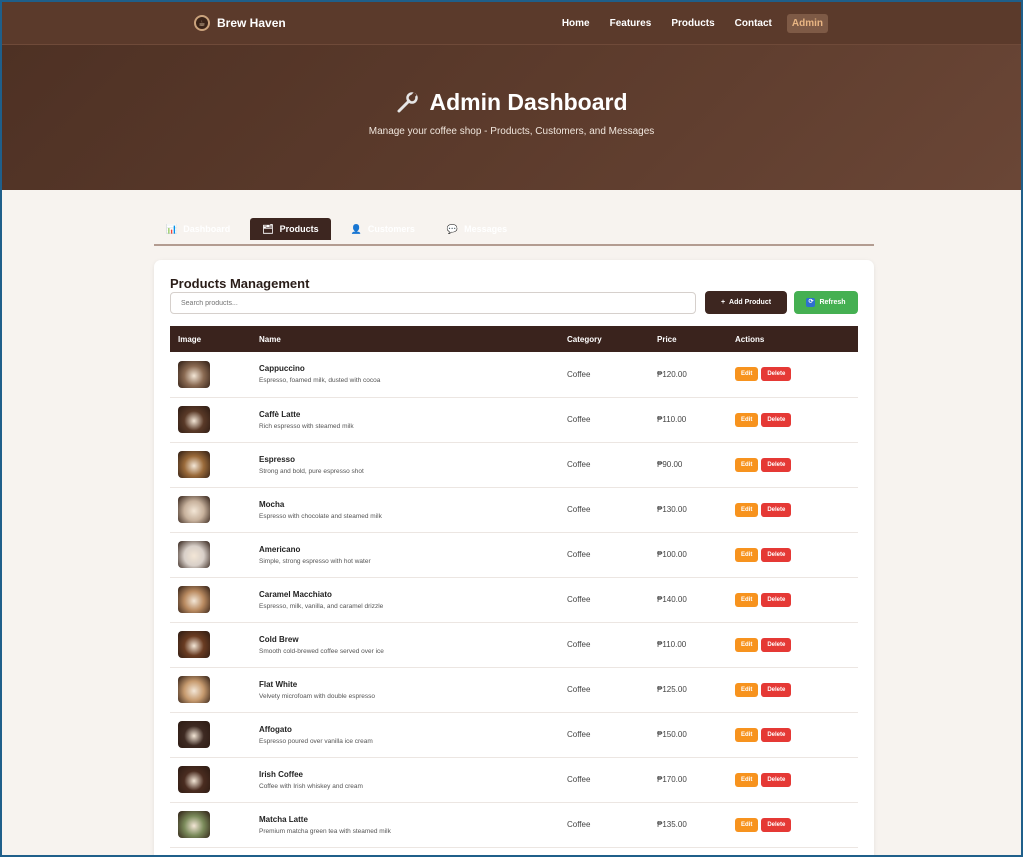 The height and width of the screenshot is (857, 1023). I want to click on product-name: Affogato, so click(275, 729).